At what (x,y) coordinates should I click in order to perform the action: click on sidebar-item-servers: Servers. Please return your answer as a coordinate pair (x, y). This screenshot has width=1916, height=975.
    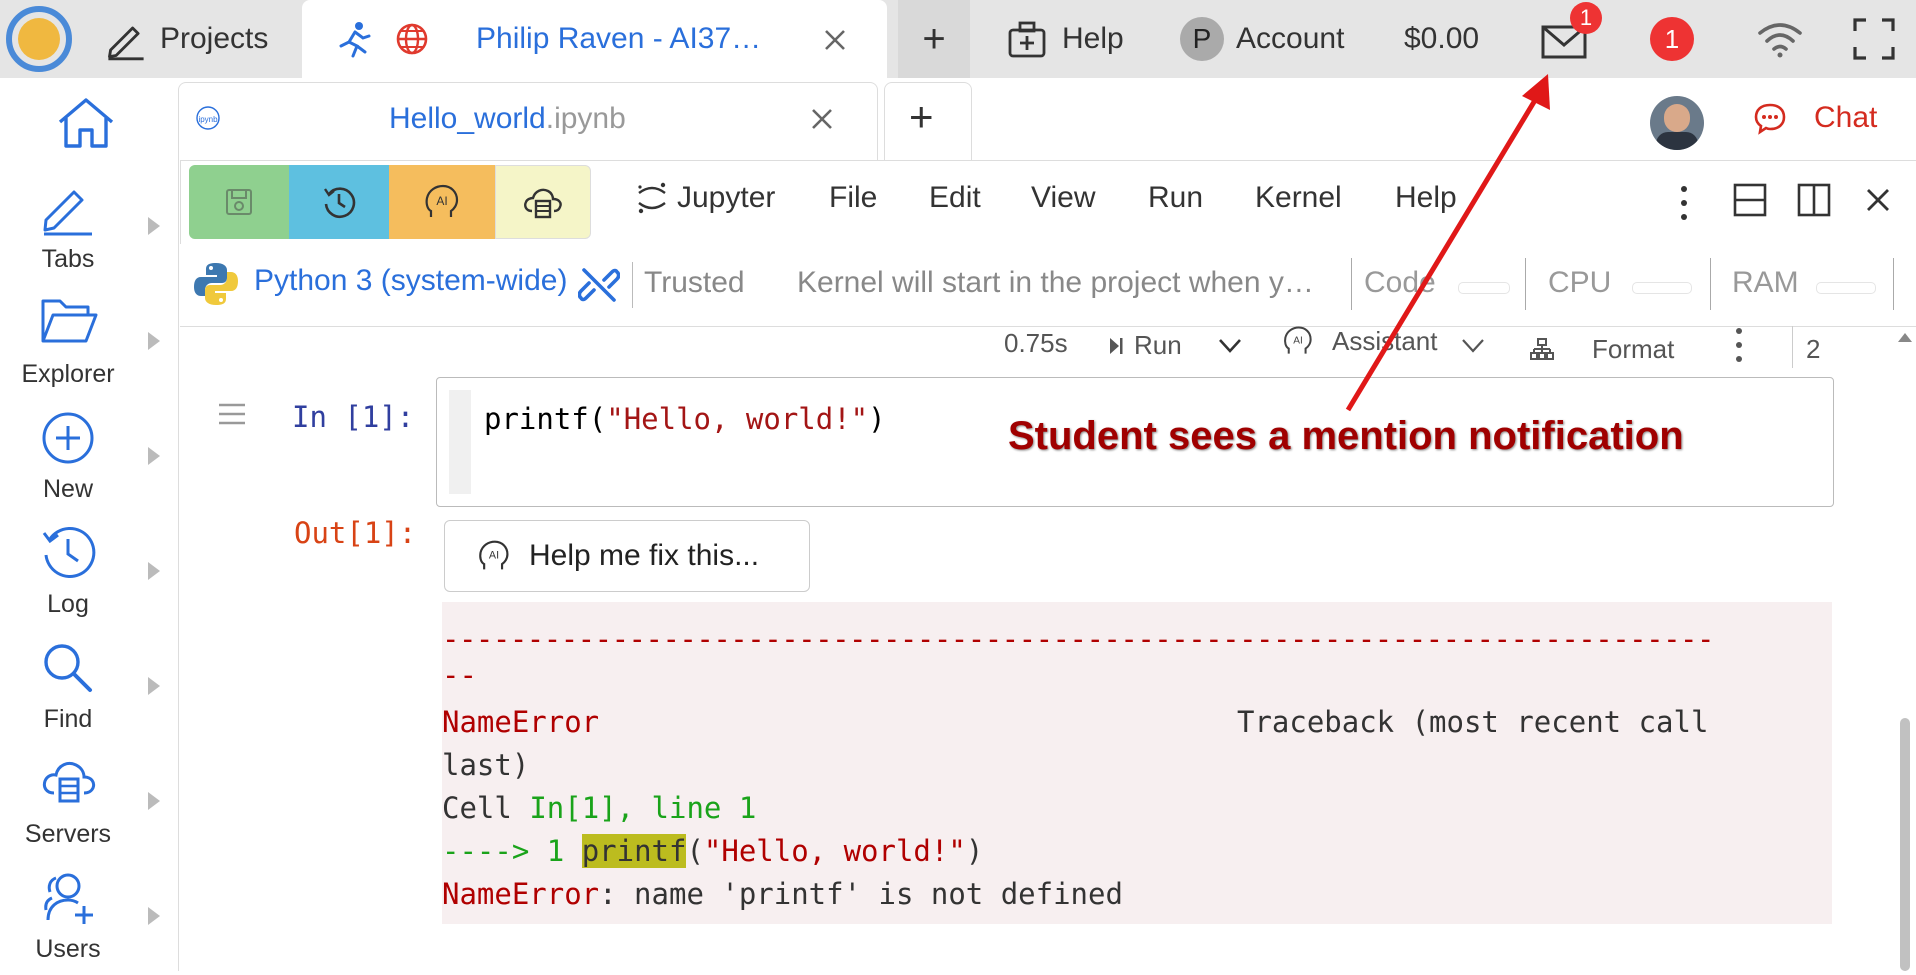
    Looking at the image, I should click on (89, 802).